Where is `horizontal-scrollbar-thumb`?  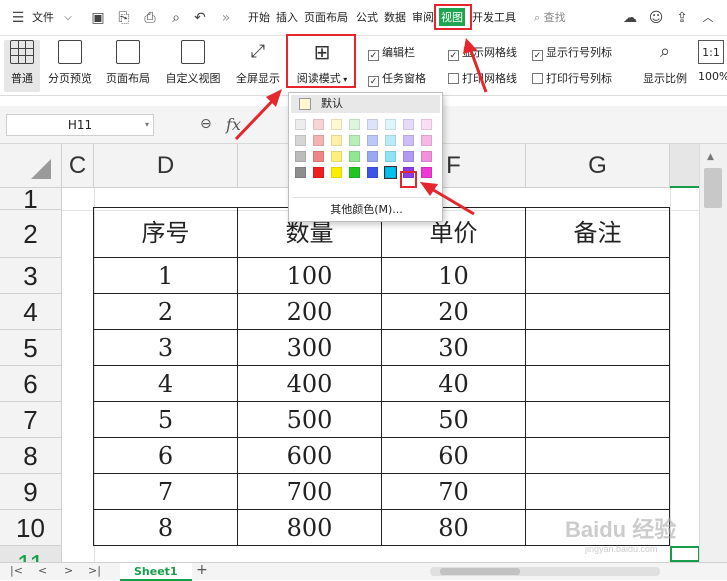
horizontal-scrollbar-thumb is located at coordinates (480, 571).